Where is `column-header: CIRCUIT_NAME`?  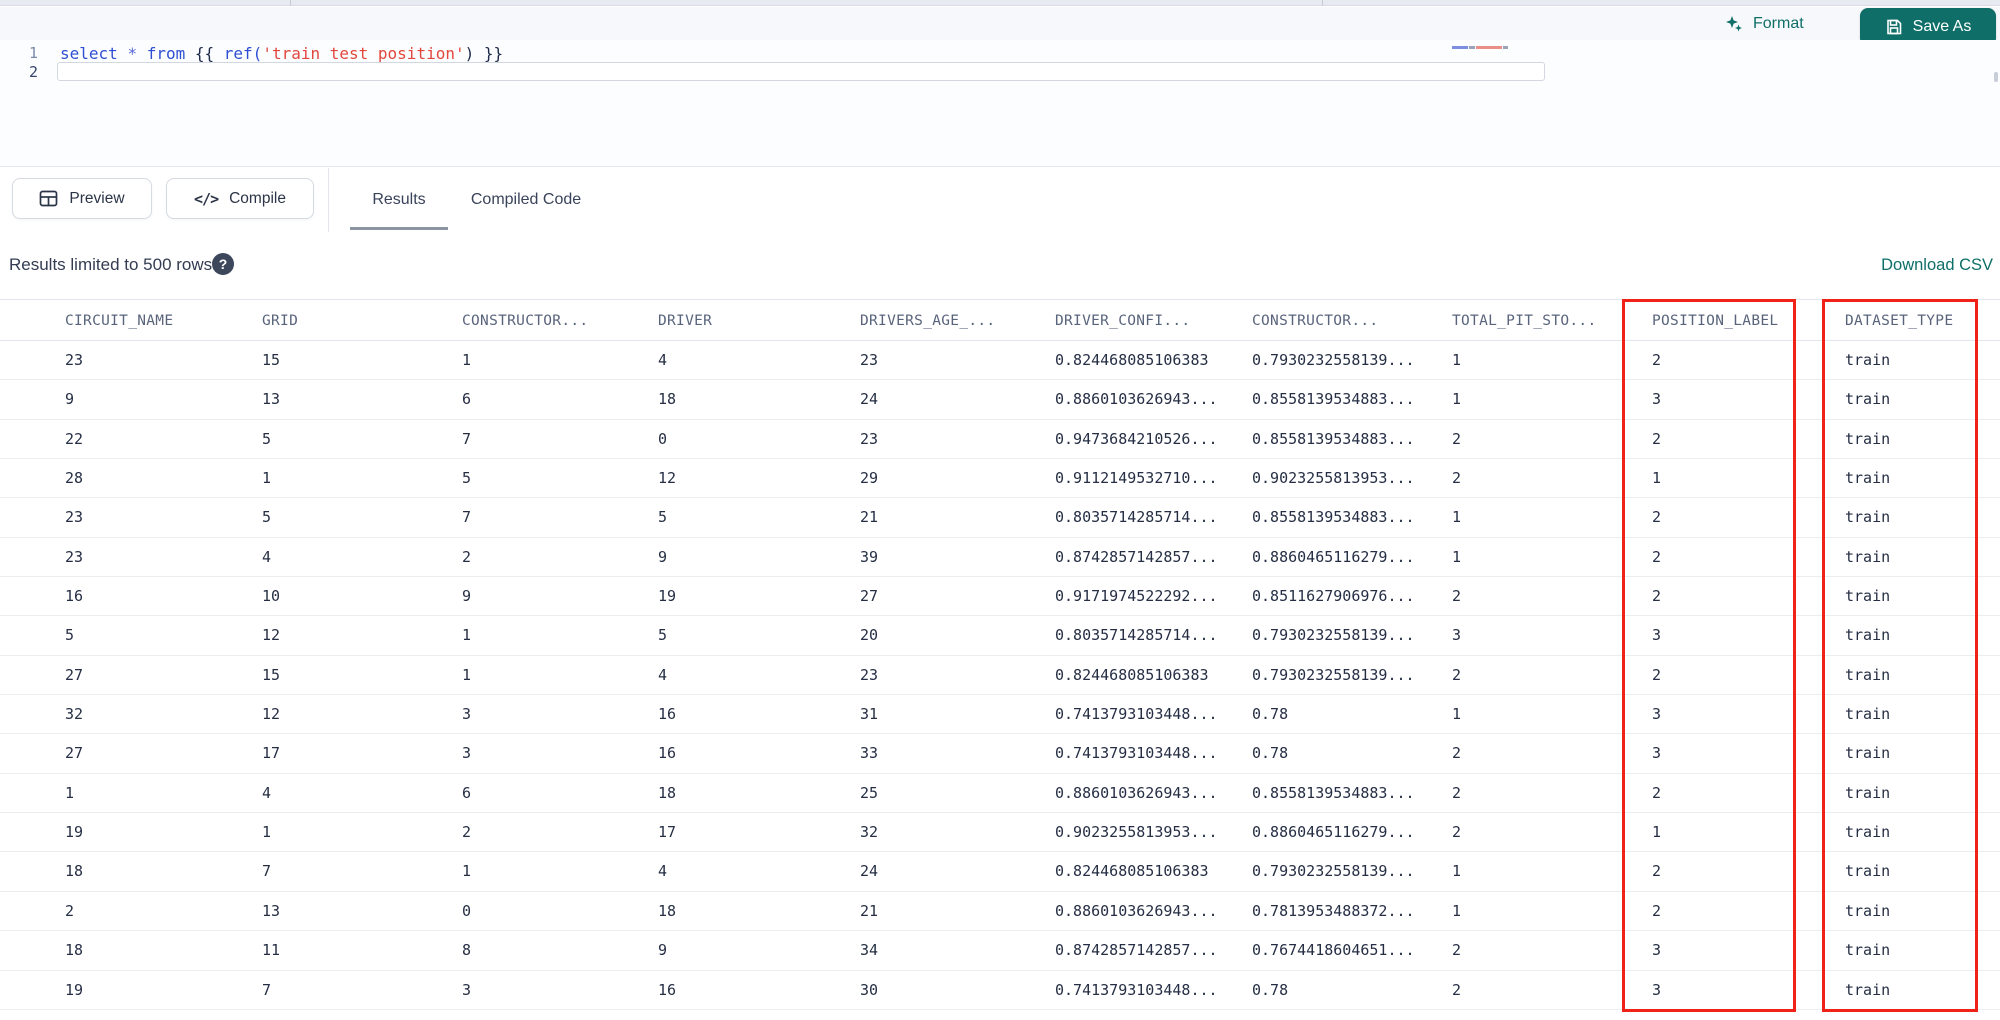 column-header: CIRCUIT_NAME is located at coordinates (119, 321).